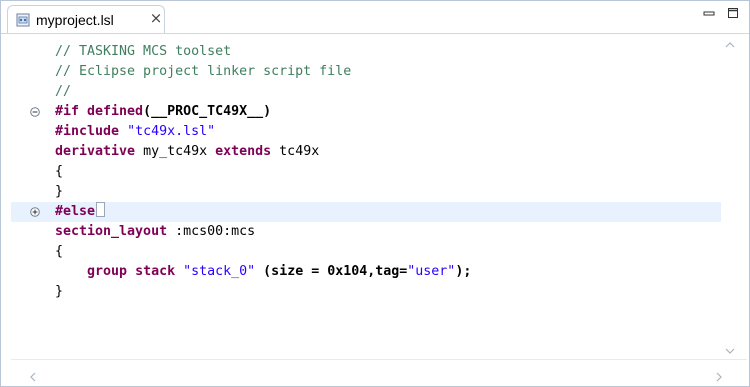  What do you see at coordinates (463, 271) in the screenshot?
I see `code-token: );` at bounding box center [463, 271].